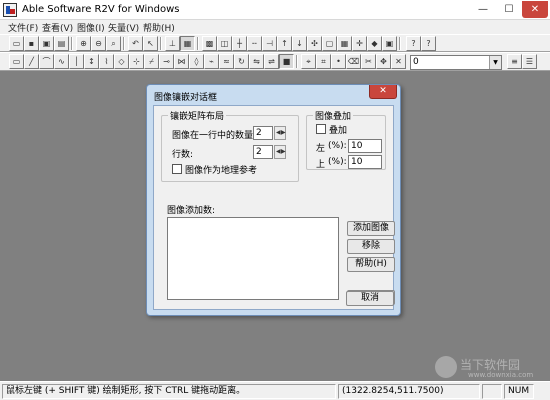  What do you see at coordinates (91, 27) in the screenshot?
I see `menu-image: 图像(I)` at bounding box center [91, 27].